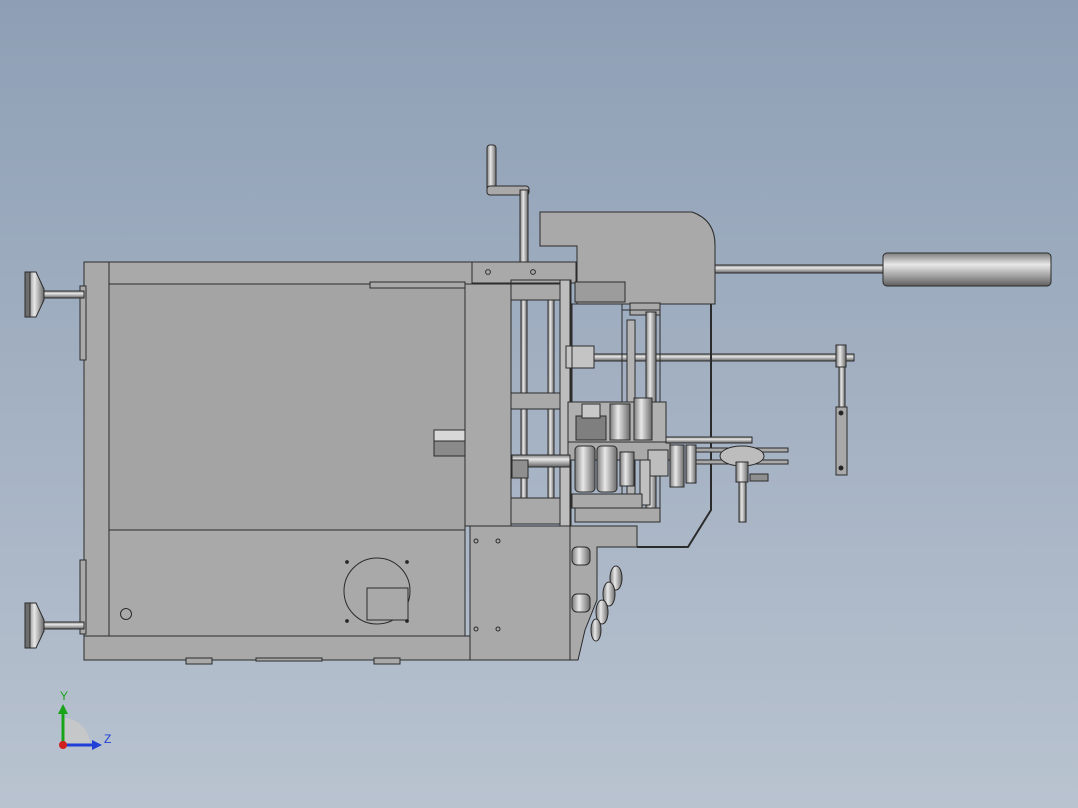 The image size is (1078, 808). I want to click on triad-y-label: Y, so click(64, 696).